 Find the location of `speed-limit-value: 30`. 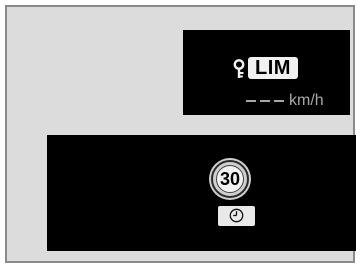

speed-limit-value: 30 is located at coordinates (230, 179).